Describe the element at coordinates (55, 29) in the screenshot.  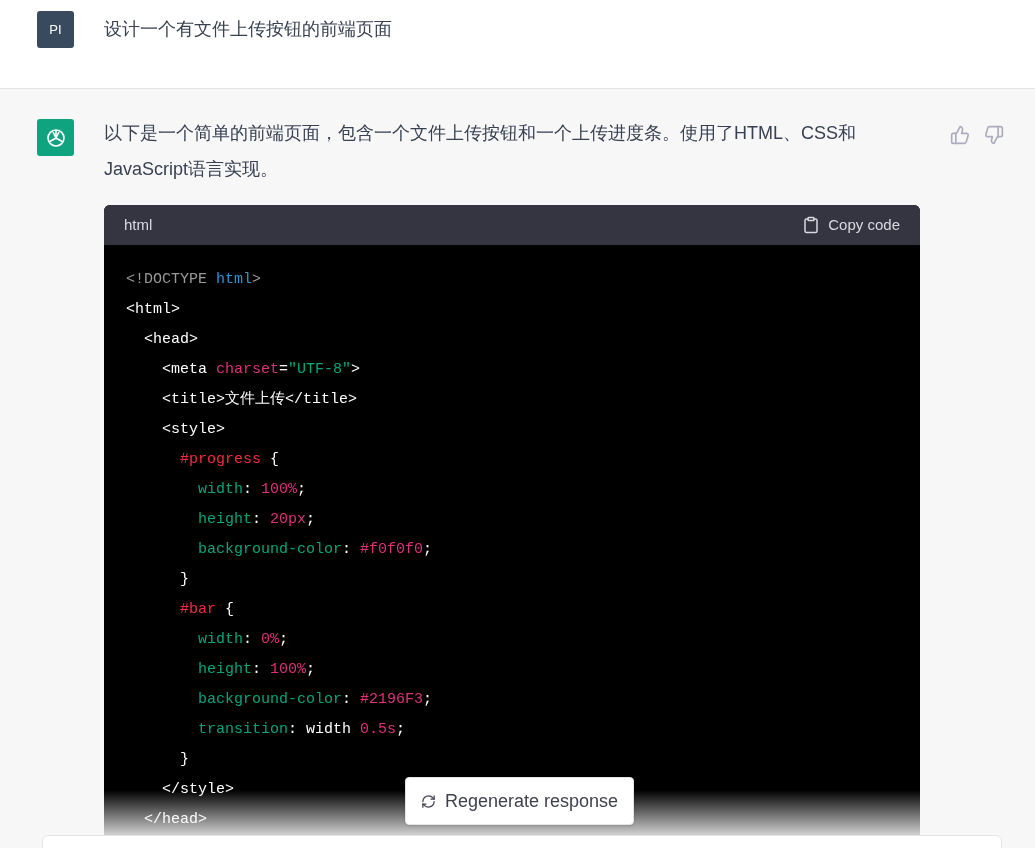
I see `user-avatar: PI` at that location.